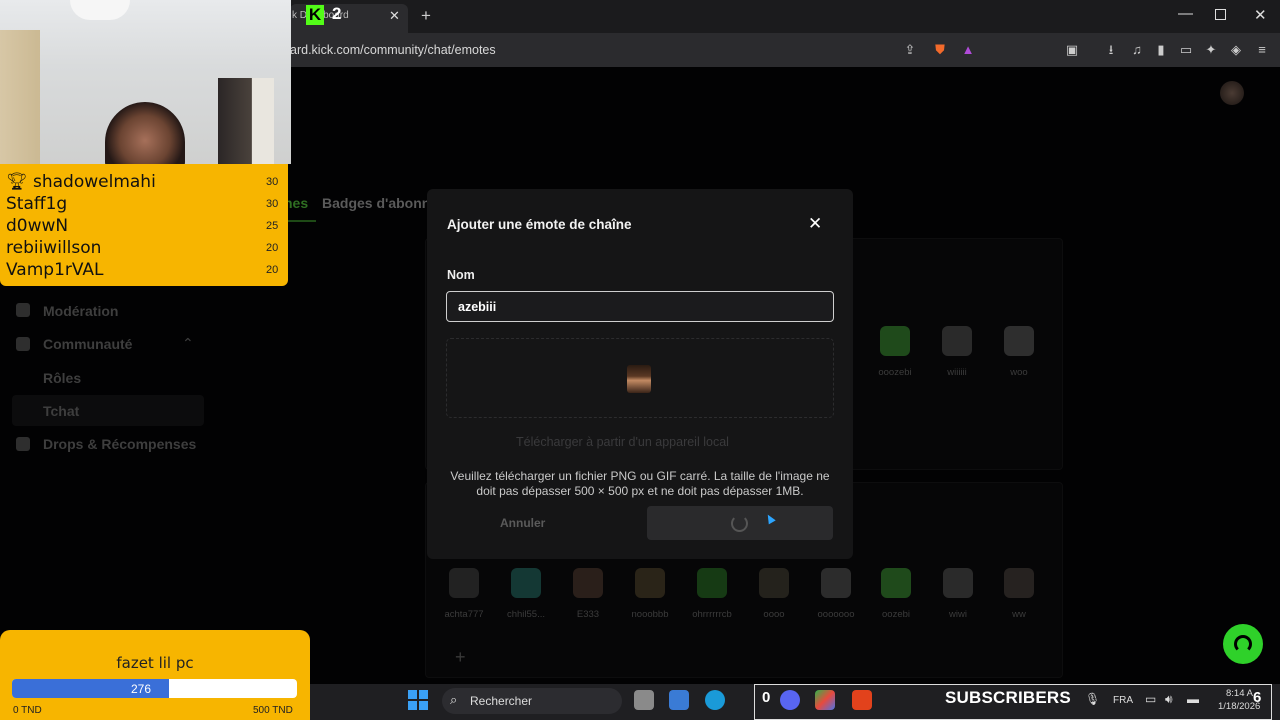 The image size is (1280, 720). I want to click on tab-close-icon: ✕, so click(394, 16).